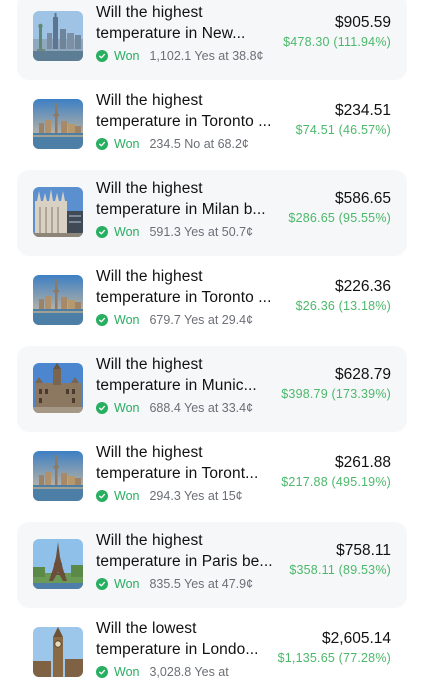  I want to click on shares-detail: 294.3 Yes at 15¢, so click(196, 496).